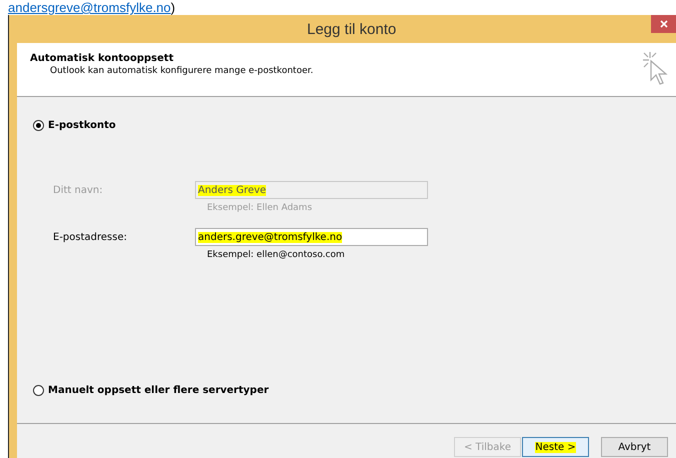 The image size is (676, 458). Describe the element at coordinates (260, 208) in the screenshot. I see `example-hint: Eksempel: Ellen Adams` at that location.